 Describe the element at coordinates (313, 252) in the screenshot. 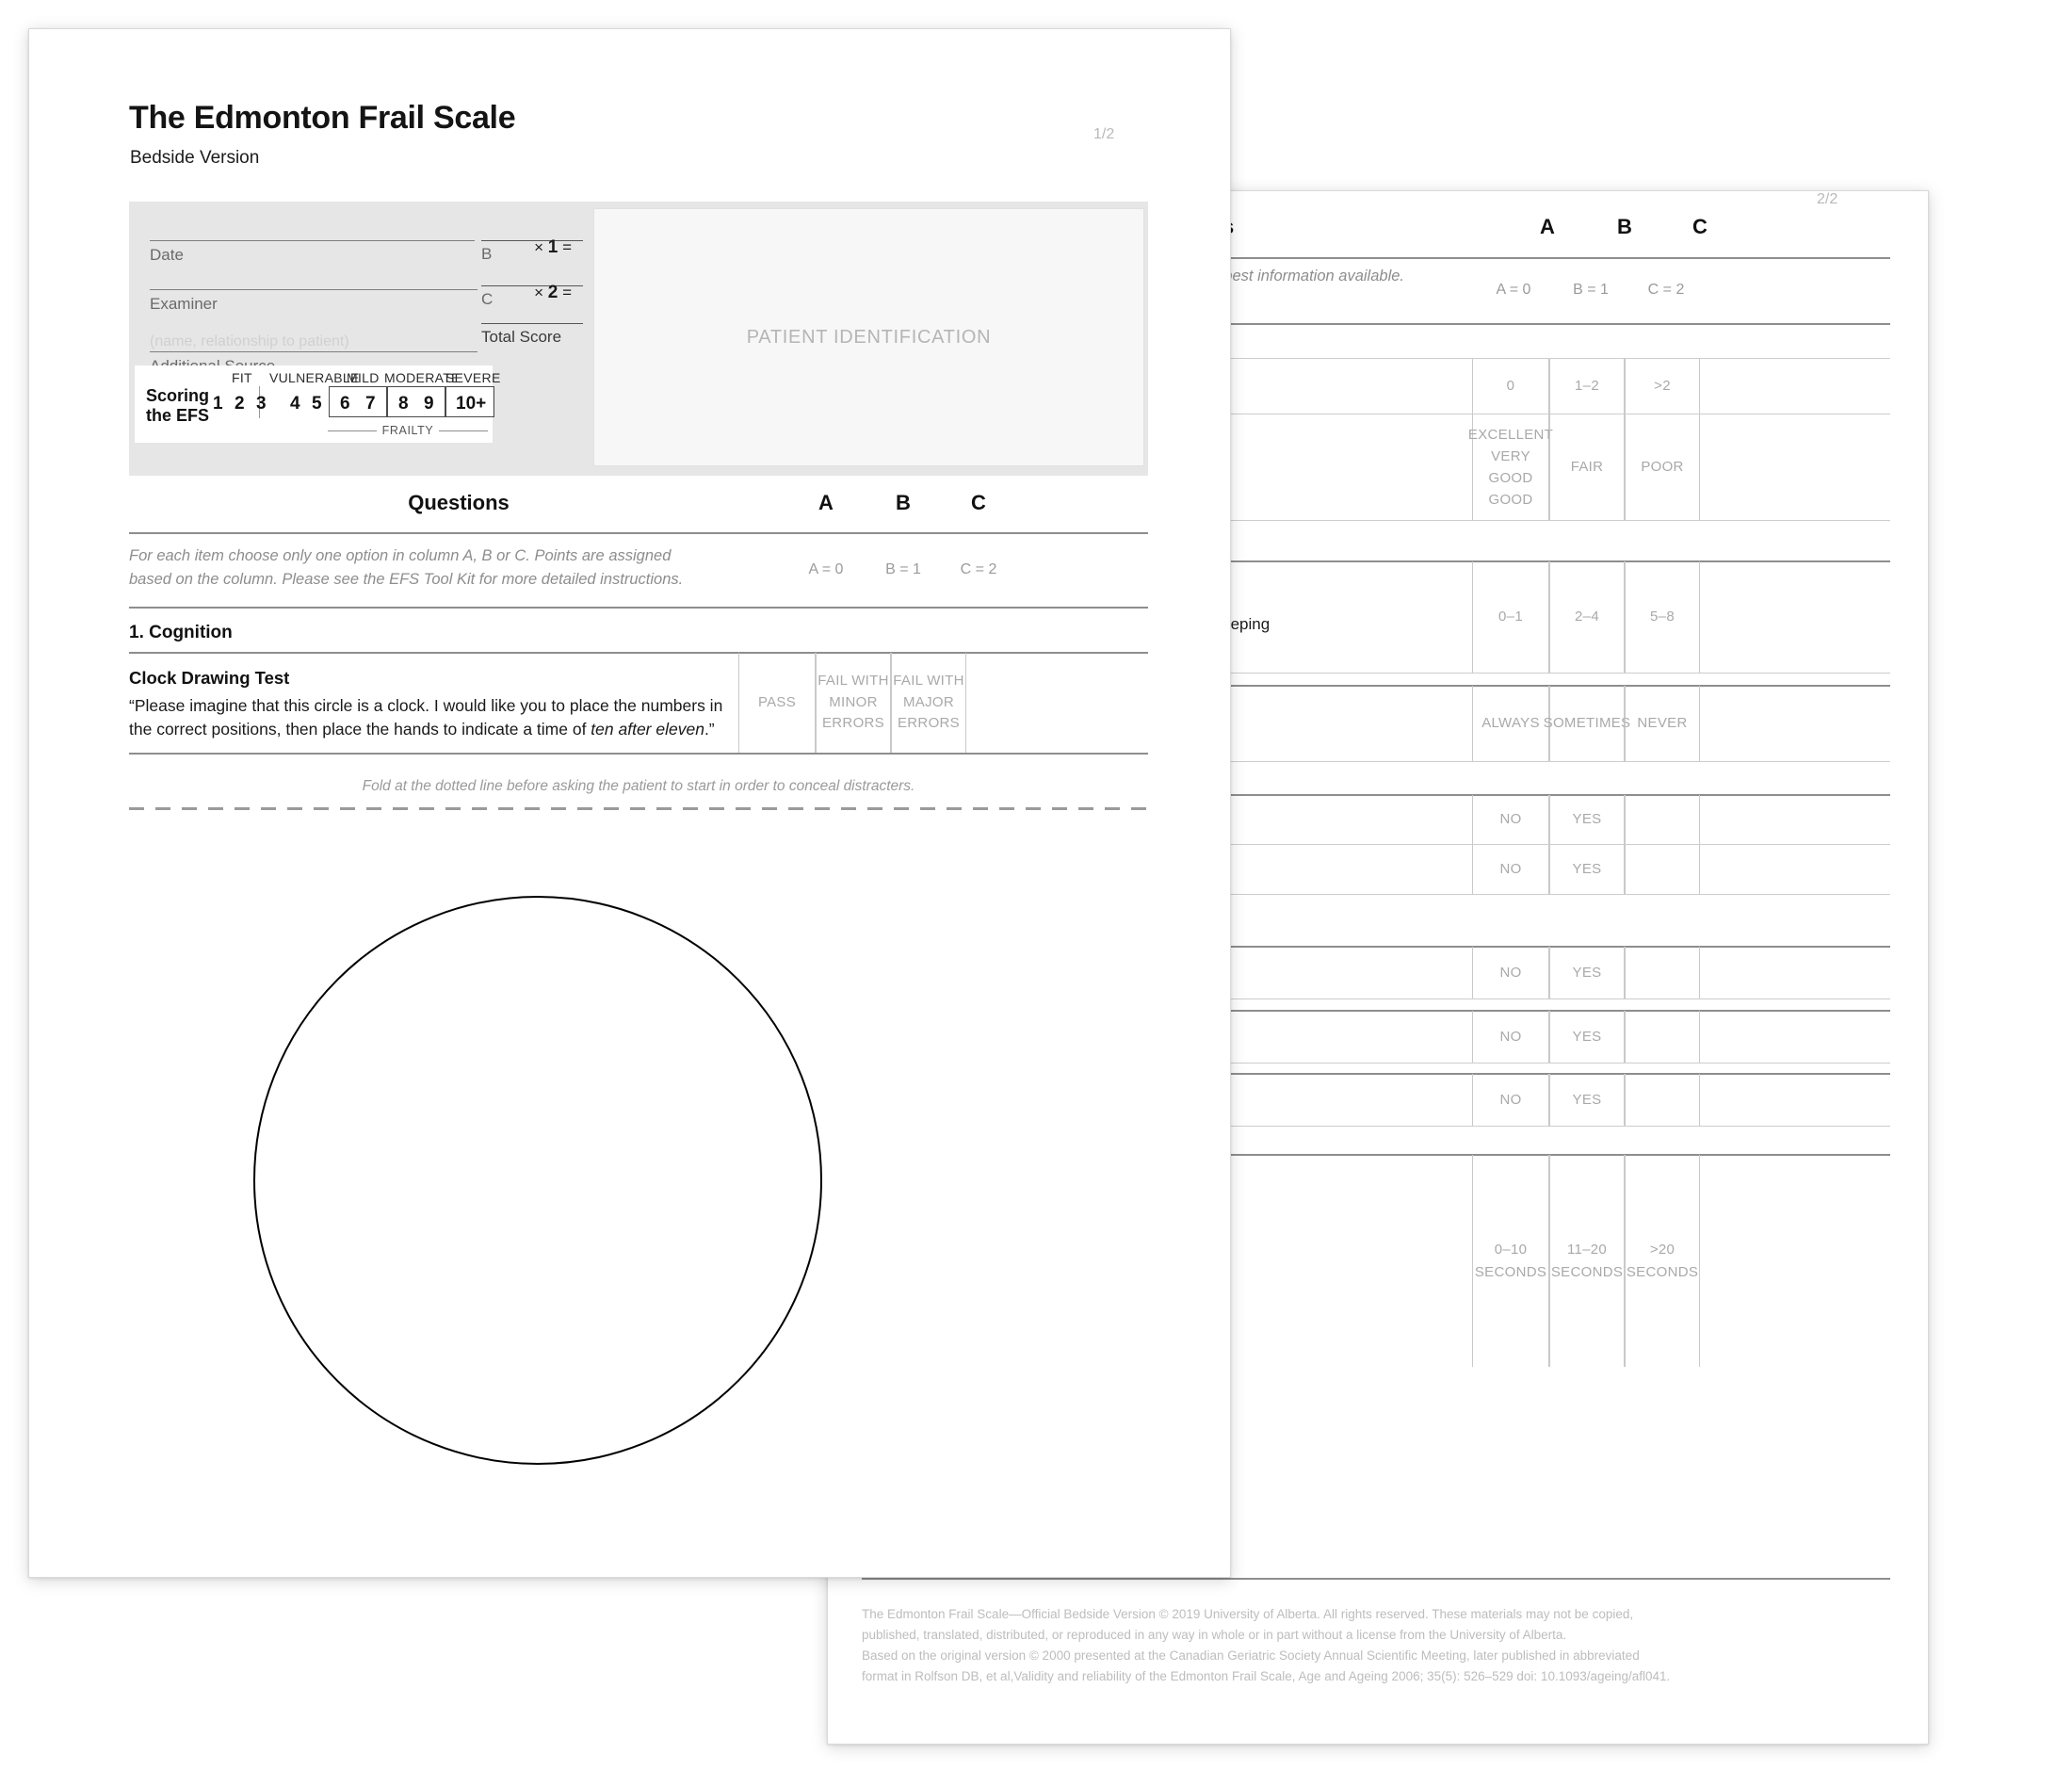

I see `date-field: Date` at that location.